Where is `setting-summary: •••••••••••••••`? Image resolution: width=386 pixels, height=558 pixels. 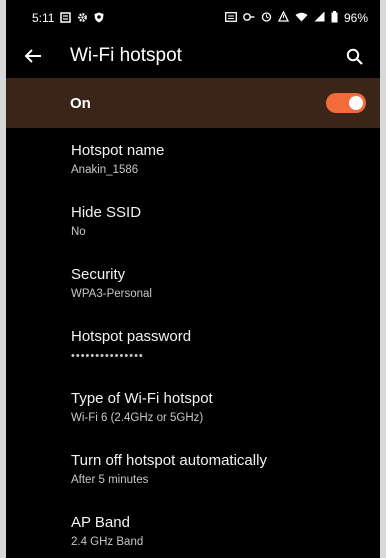 setting-summary: ••••••••••••••• is located at coordinates (107, 355).